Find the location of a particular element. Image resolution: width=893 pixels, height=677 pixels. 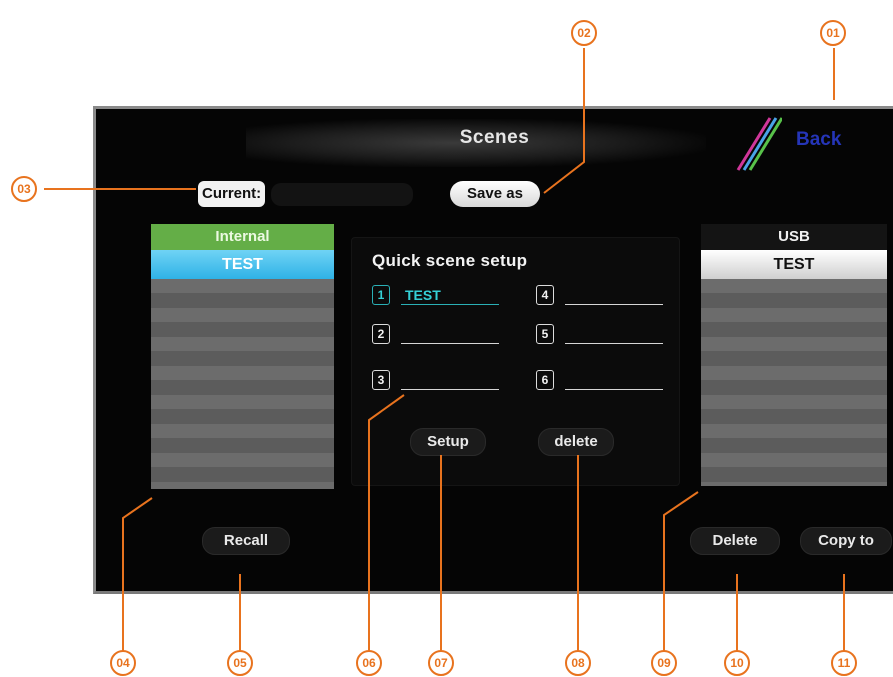

quick-scene-title: Quick scene setup is located at coordinates (450, 260).